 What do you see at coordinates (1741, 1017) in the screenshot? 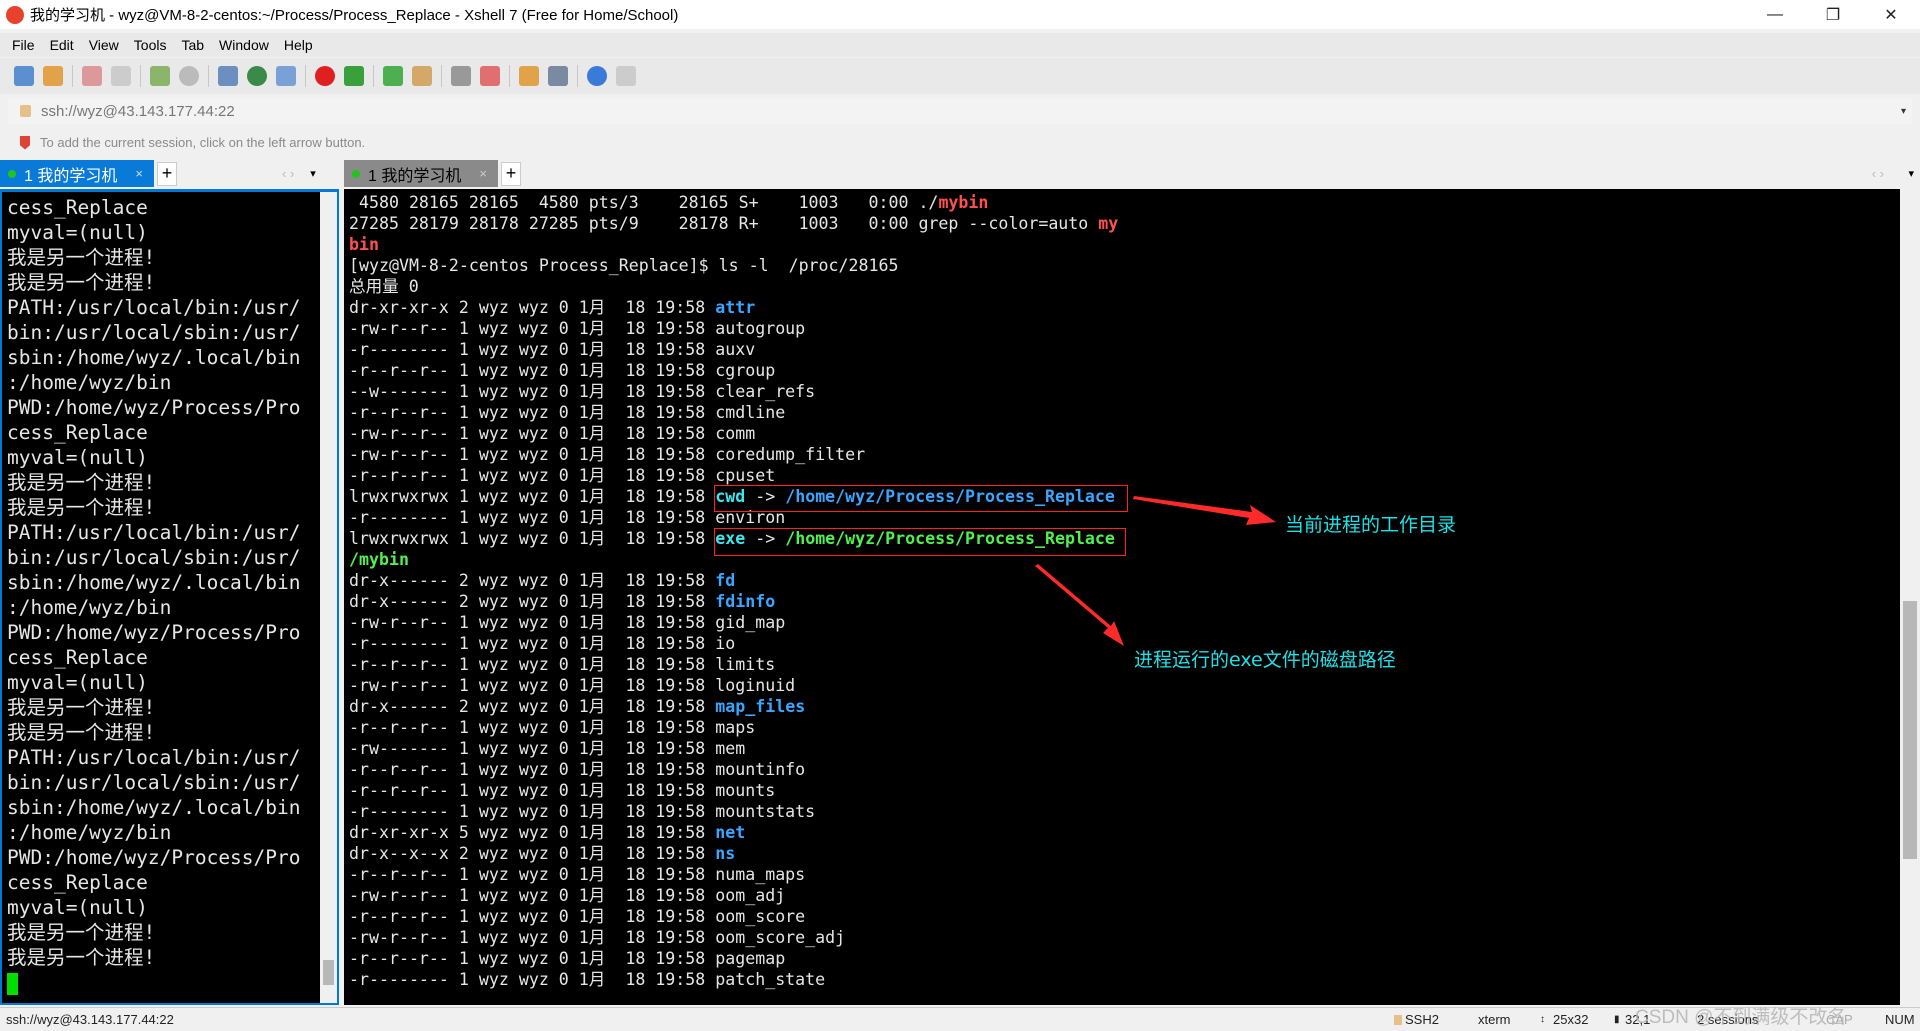
I see `watermark: CSDN @不到满级不改名` at bounding box center [1741, 1017].